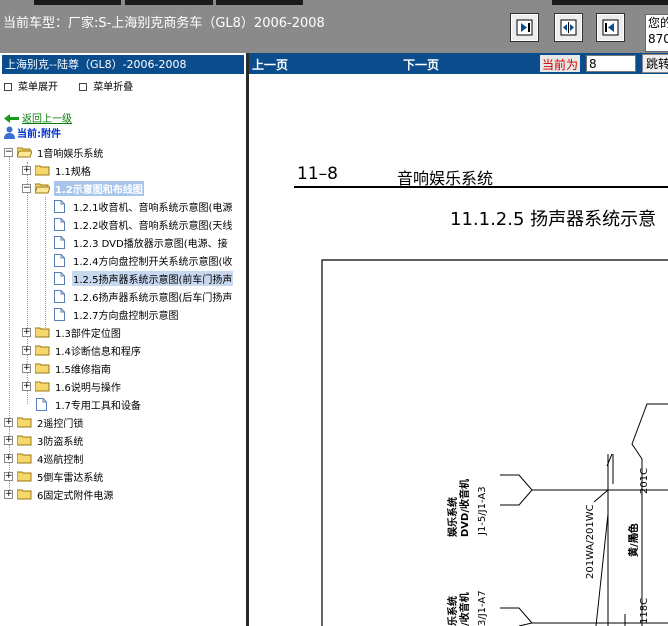 The image size is (668, 626). What do you see at coordinates (421, 64) in the screenshot?
I see `next-page-link: 下一页` at bounding box center [421, 64].